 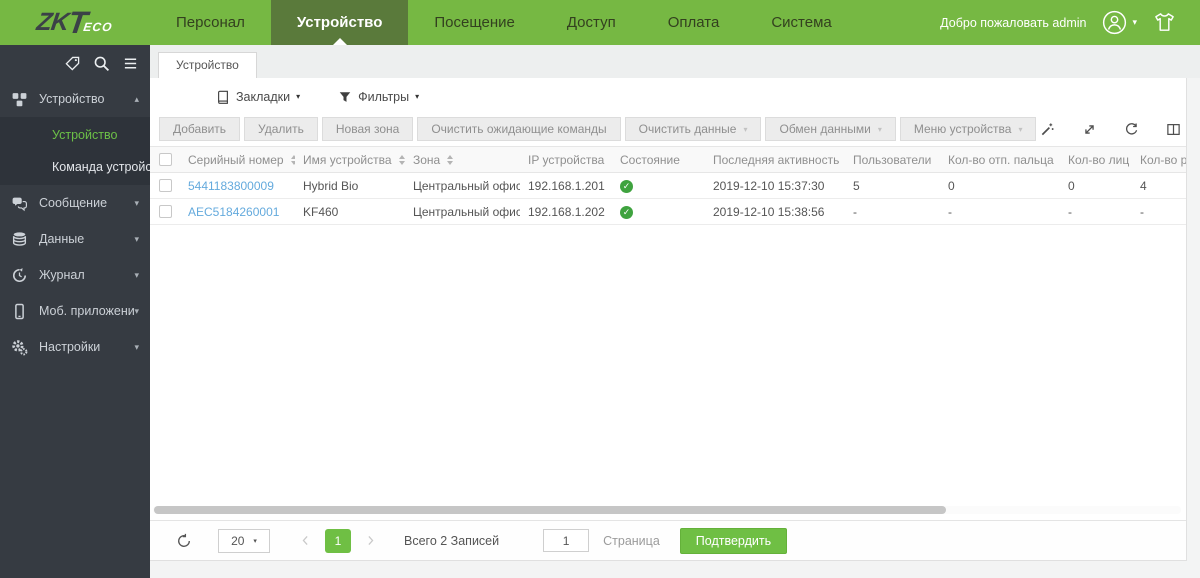 What do you see at coordinates (1119, 22) in the screenshot?
I see `user-menu: ▾` at bounding box center [1119, 22].